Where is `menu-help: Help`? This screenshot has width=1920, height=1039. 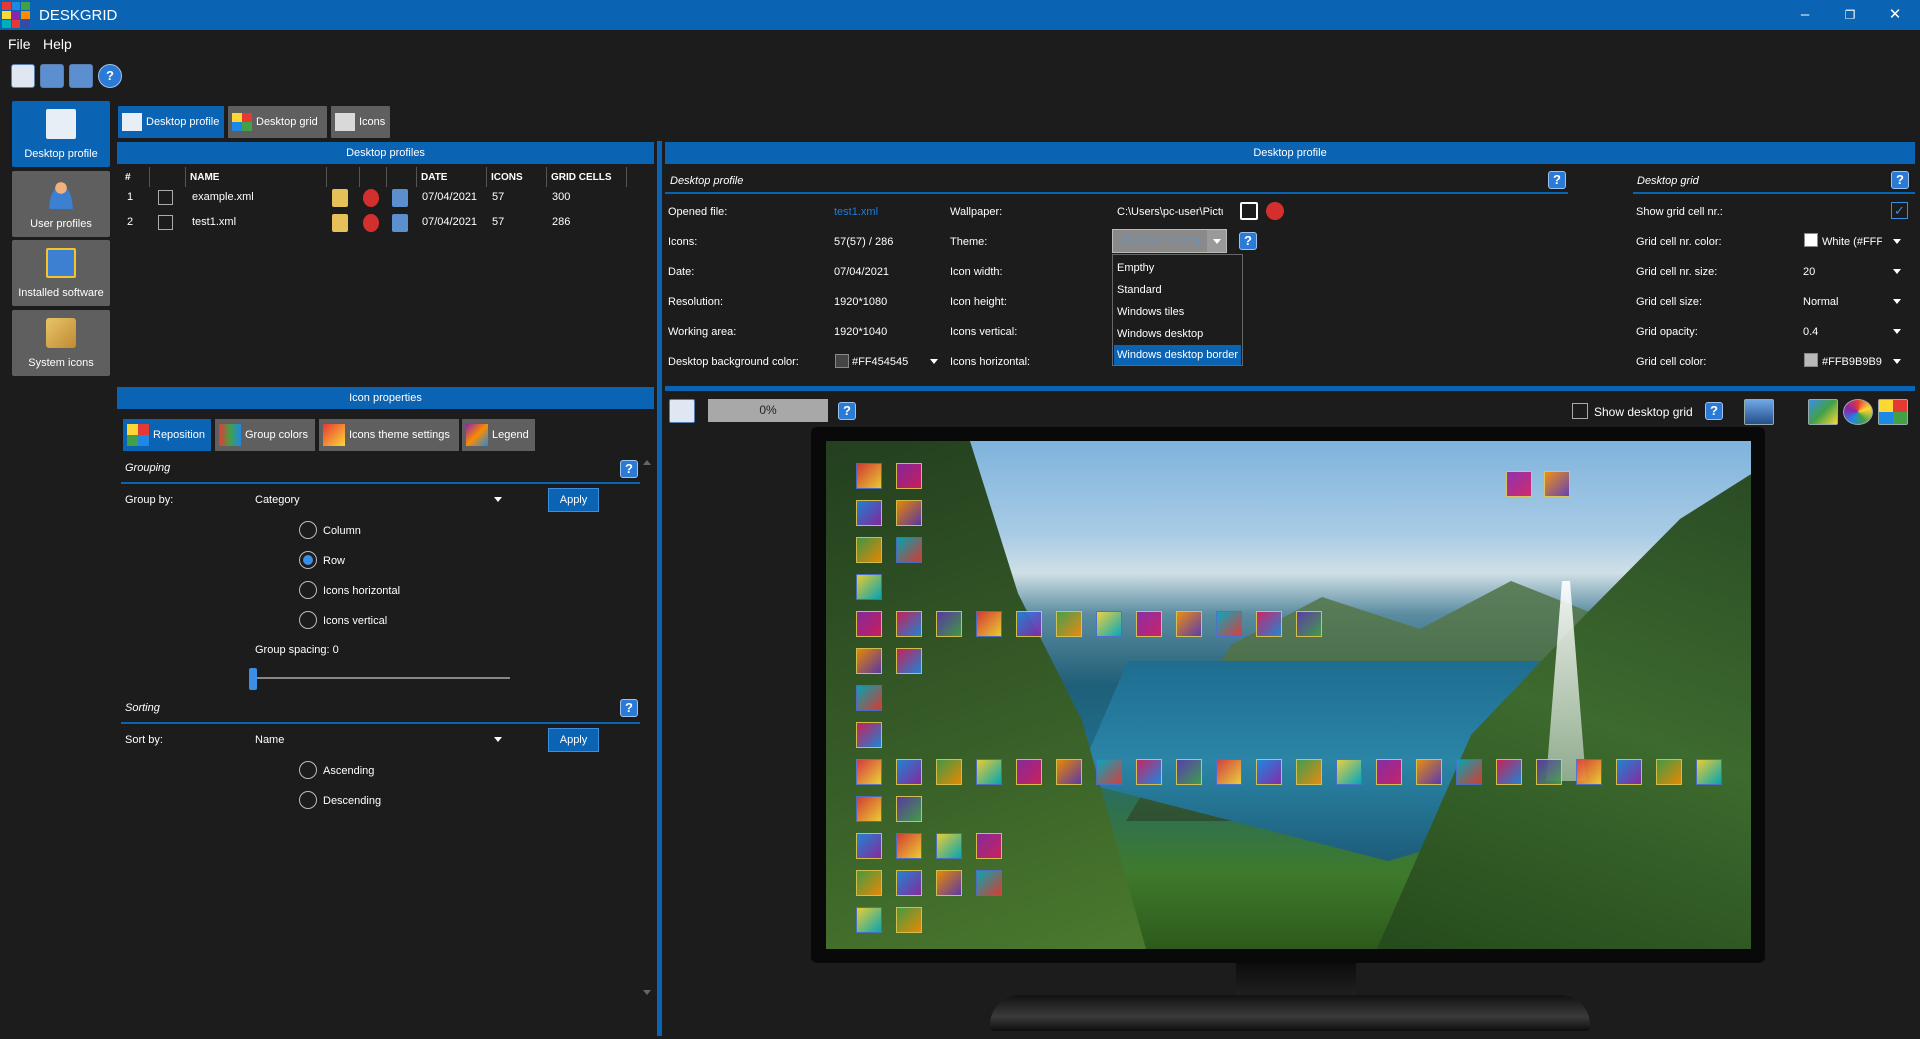 menu-help: Help is located at coordinates (57, 44).